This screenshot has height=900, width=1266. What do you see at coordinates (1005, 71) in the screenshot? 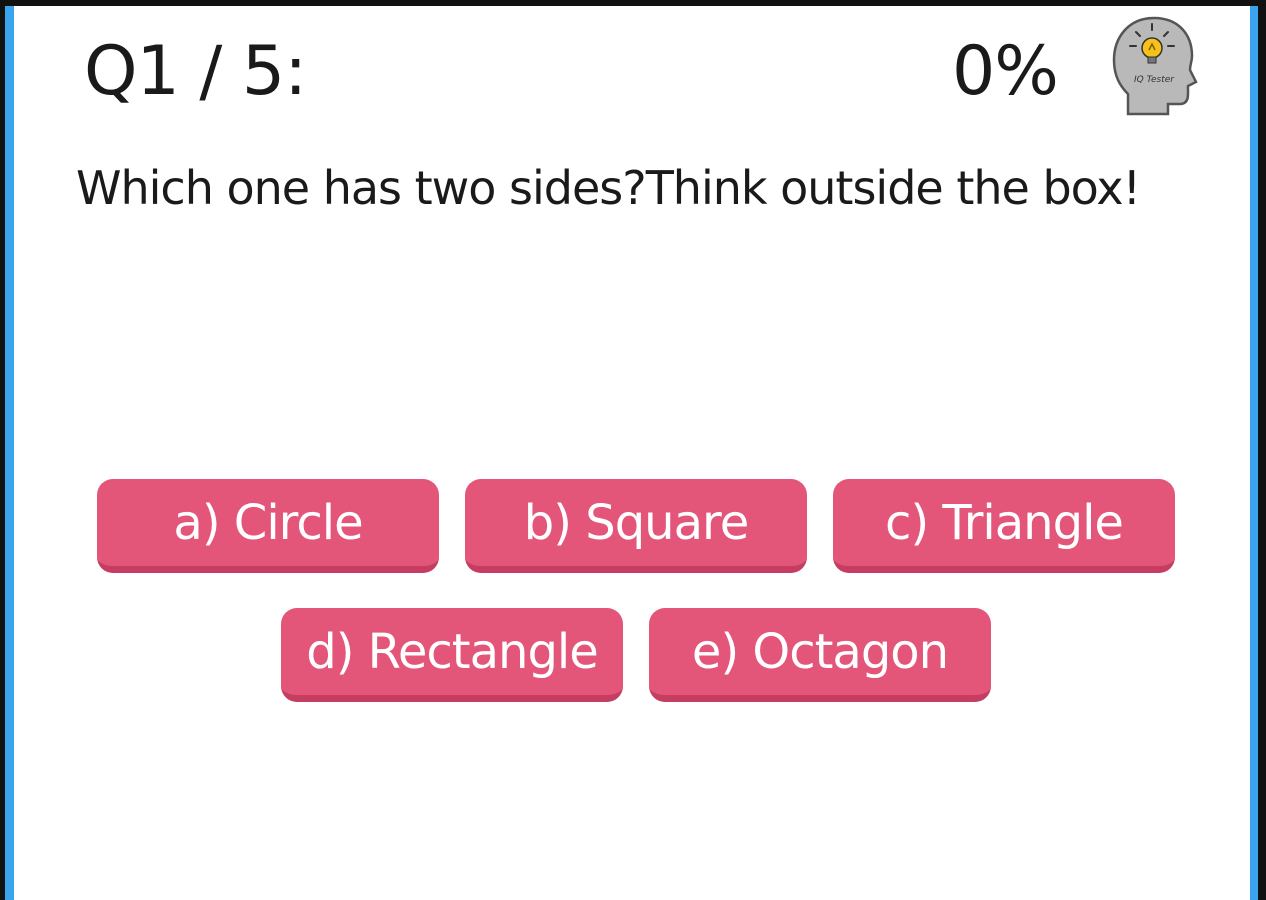
I see `score-percentage: 0%` at bounding box center [1005, 71].